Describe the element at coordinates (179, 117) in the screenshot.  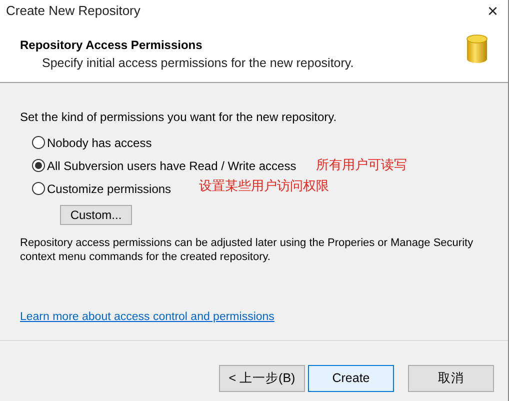
I see `instruction-text: Set the kind of permissions you want for the new repository.` at that location.